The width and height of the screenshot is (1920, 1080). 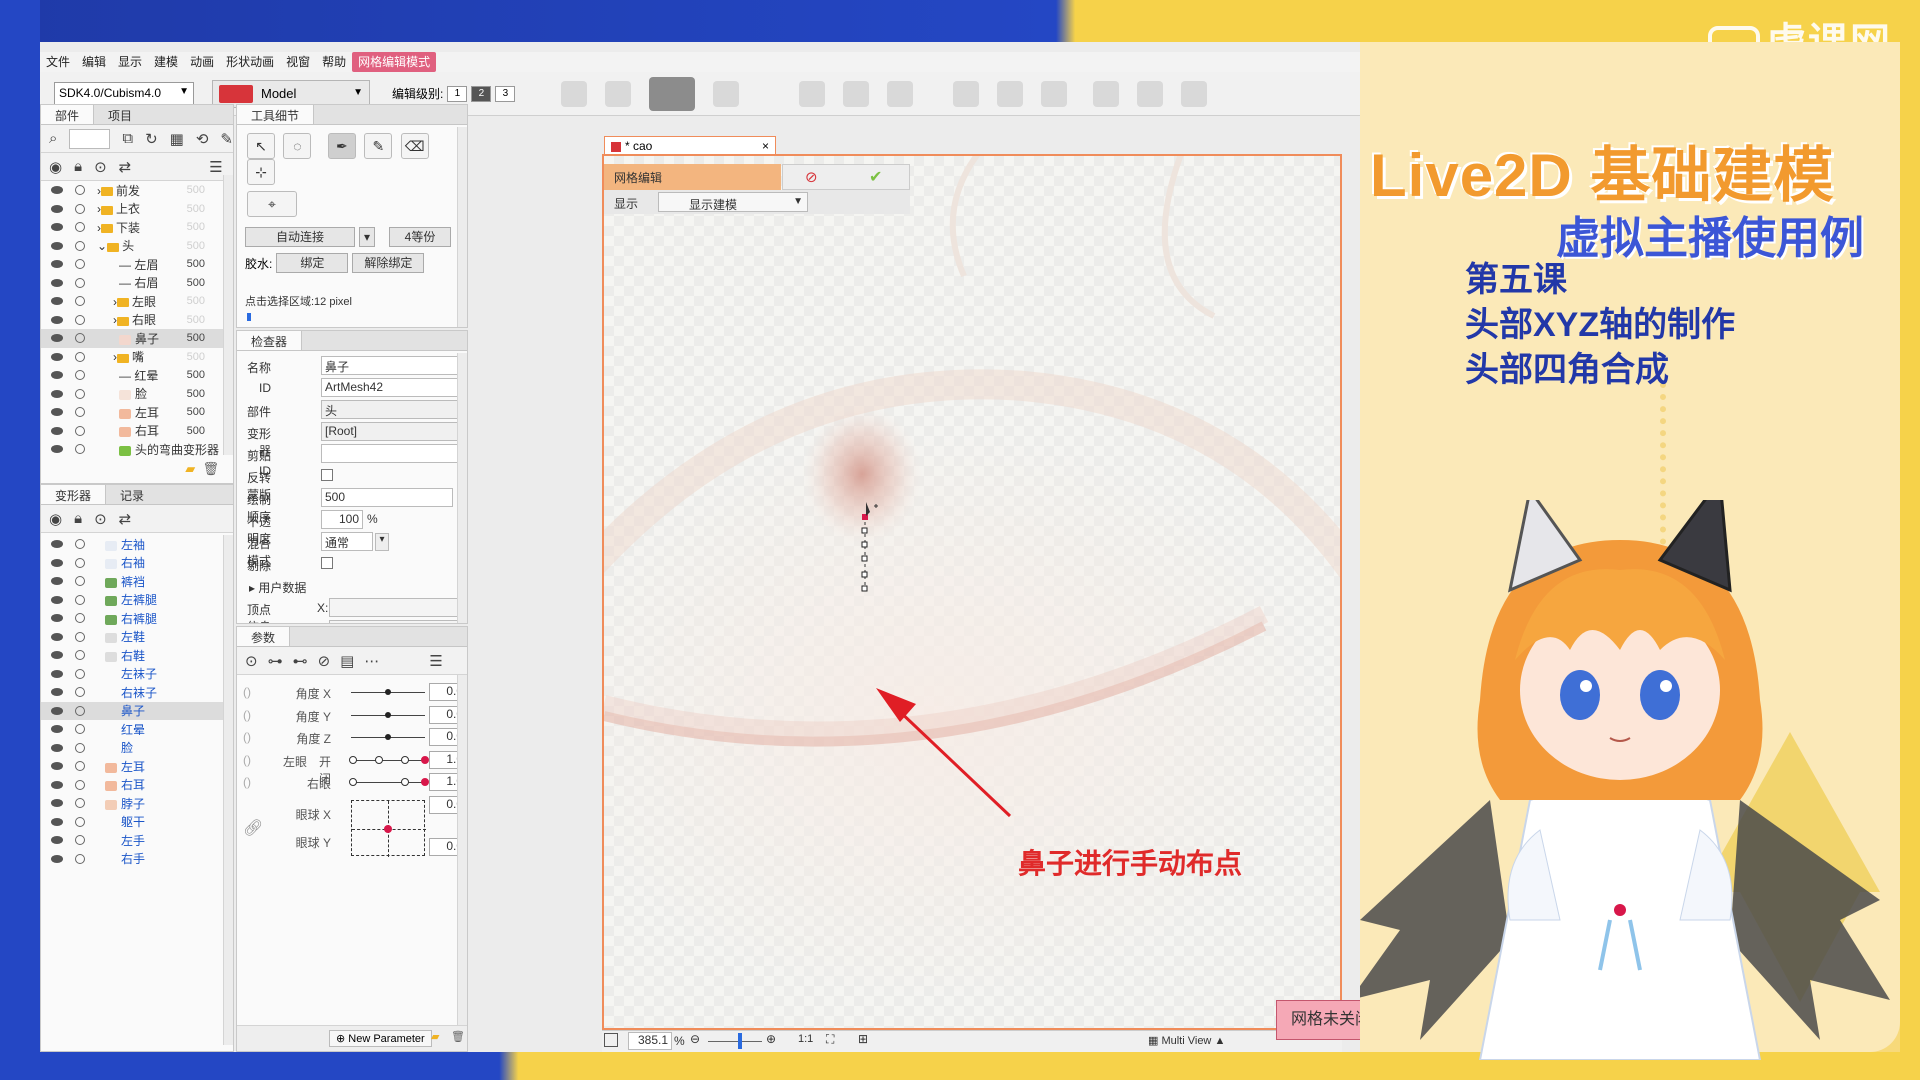 I want to click on display-mode-select: 显示建模 ▼, so click(x=733, y=202).